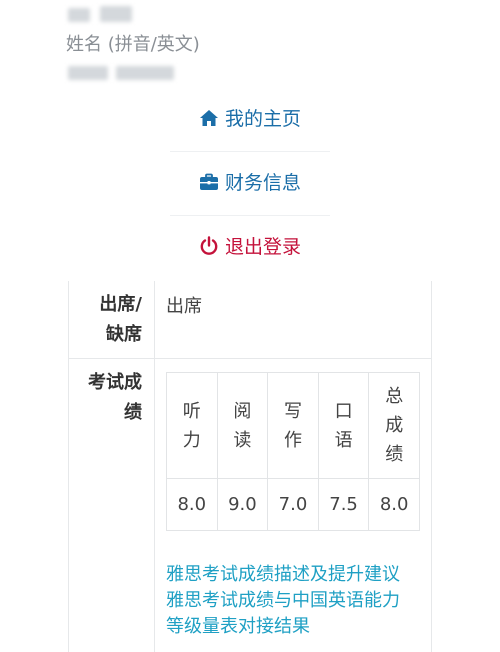 The width and height of the screenshot is (500, 652). Describe the element at coordinates (299, 575) in the screenshot. I see `link-score-description: 雅思考试成绩描述及提升建议` at that location.